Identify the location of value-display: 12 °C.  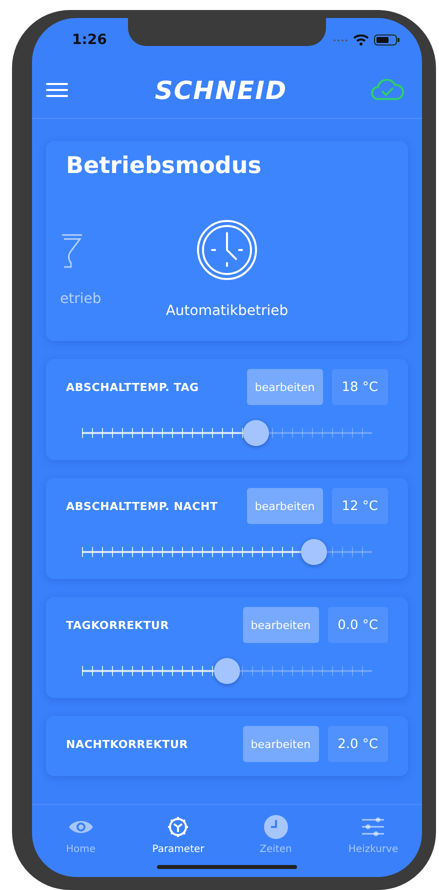
(360, 506).